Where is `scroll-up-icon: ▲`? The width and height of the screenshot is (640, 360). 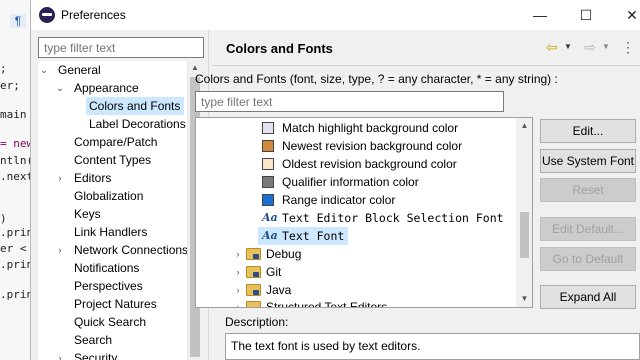 scroll-up-icon: ▲ is located at coordinates (524, 126).